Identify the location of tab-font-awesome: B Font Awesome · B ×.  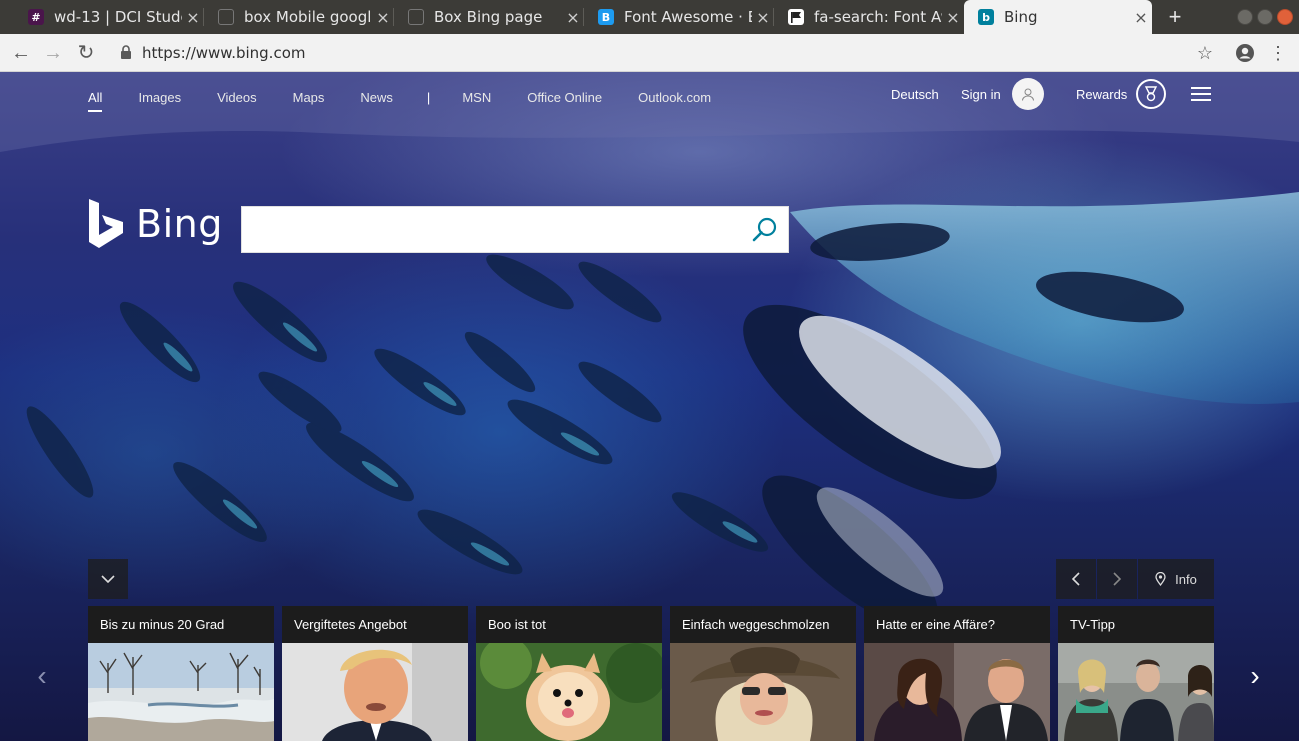
(679, 17).